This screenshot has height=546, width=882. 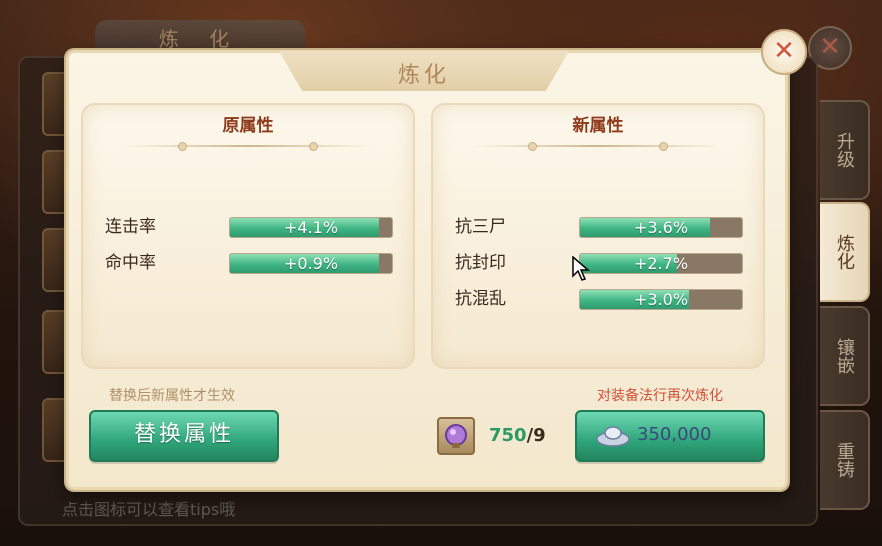 I want to click on close-x-icon: ✕, so click(x=784, y=51).